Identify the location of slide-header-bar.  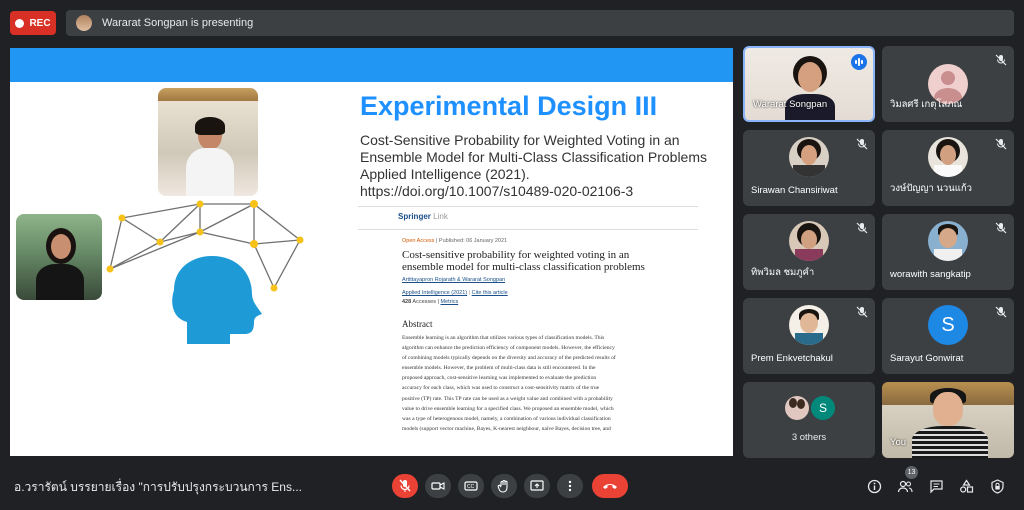
(371, 65).